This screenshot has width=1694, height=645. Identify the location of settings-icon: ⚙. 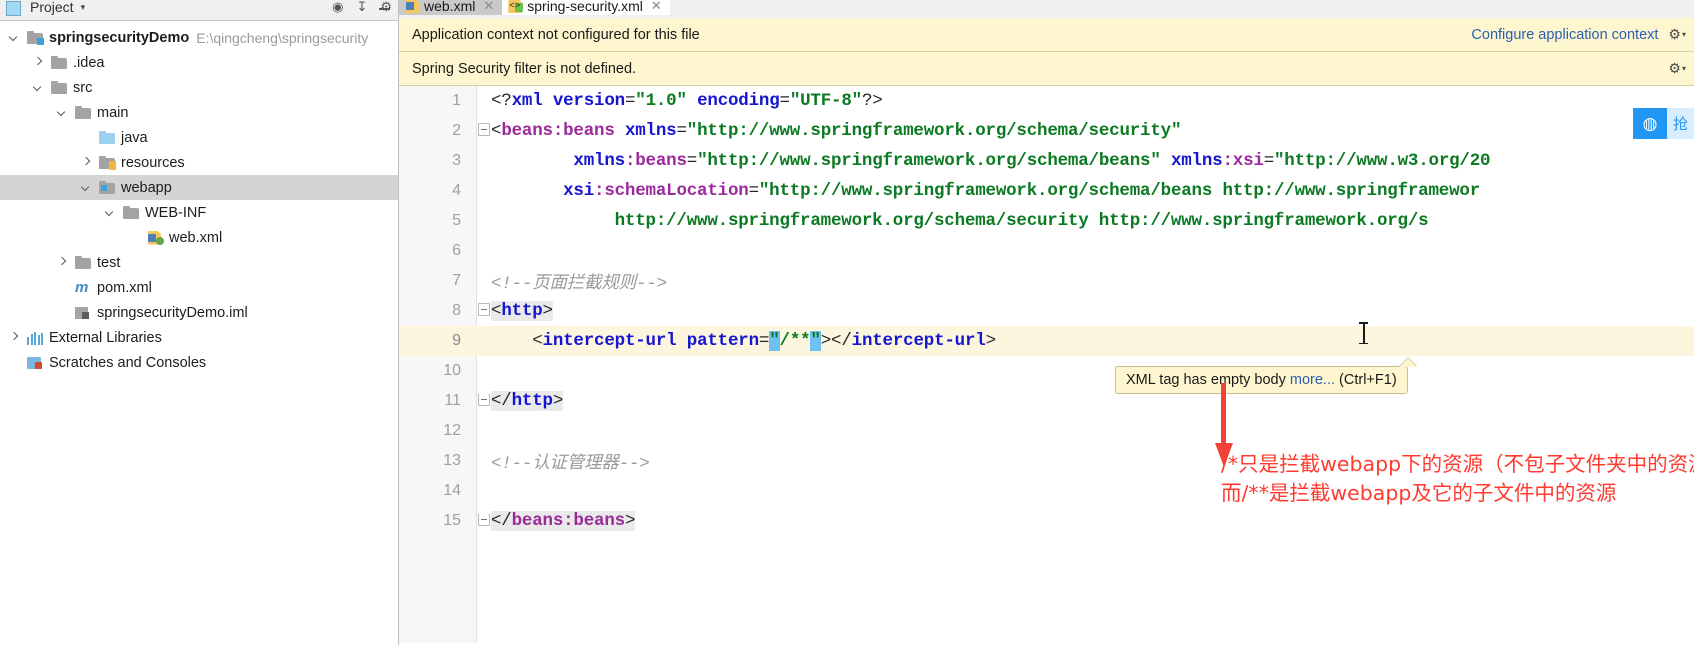
(386, 6).